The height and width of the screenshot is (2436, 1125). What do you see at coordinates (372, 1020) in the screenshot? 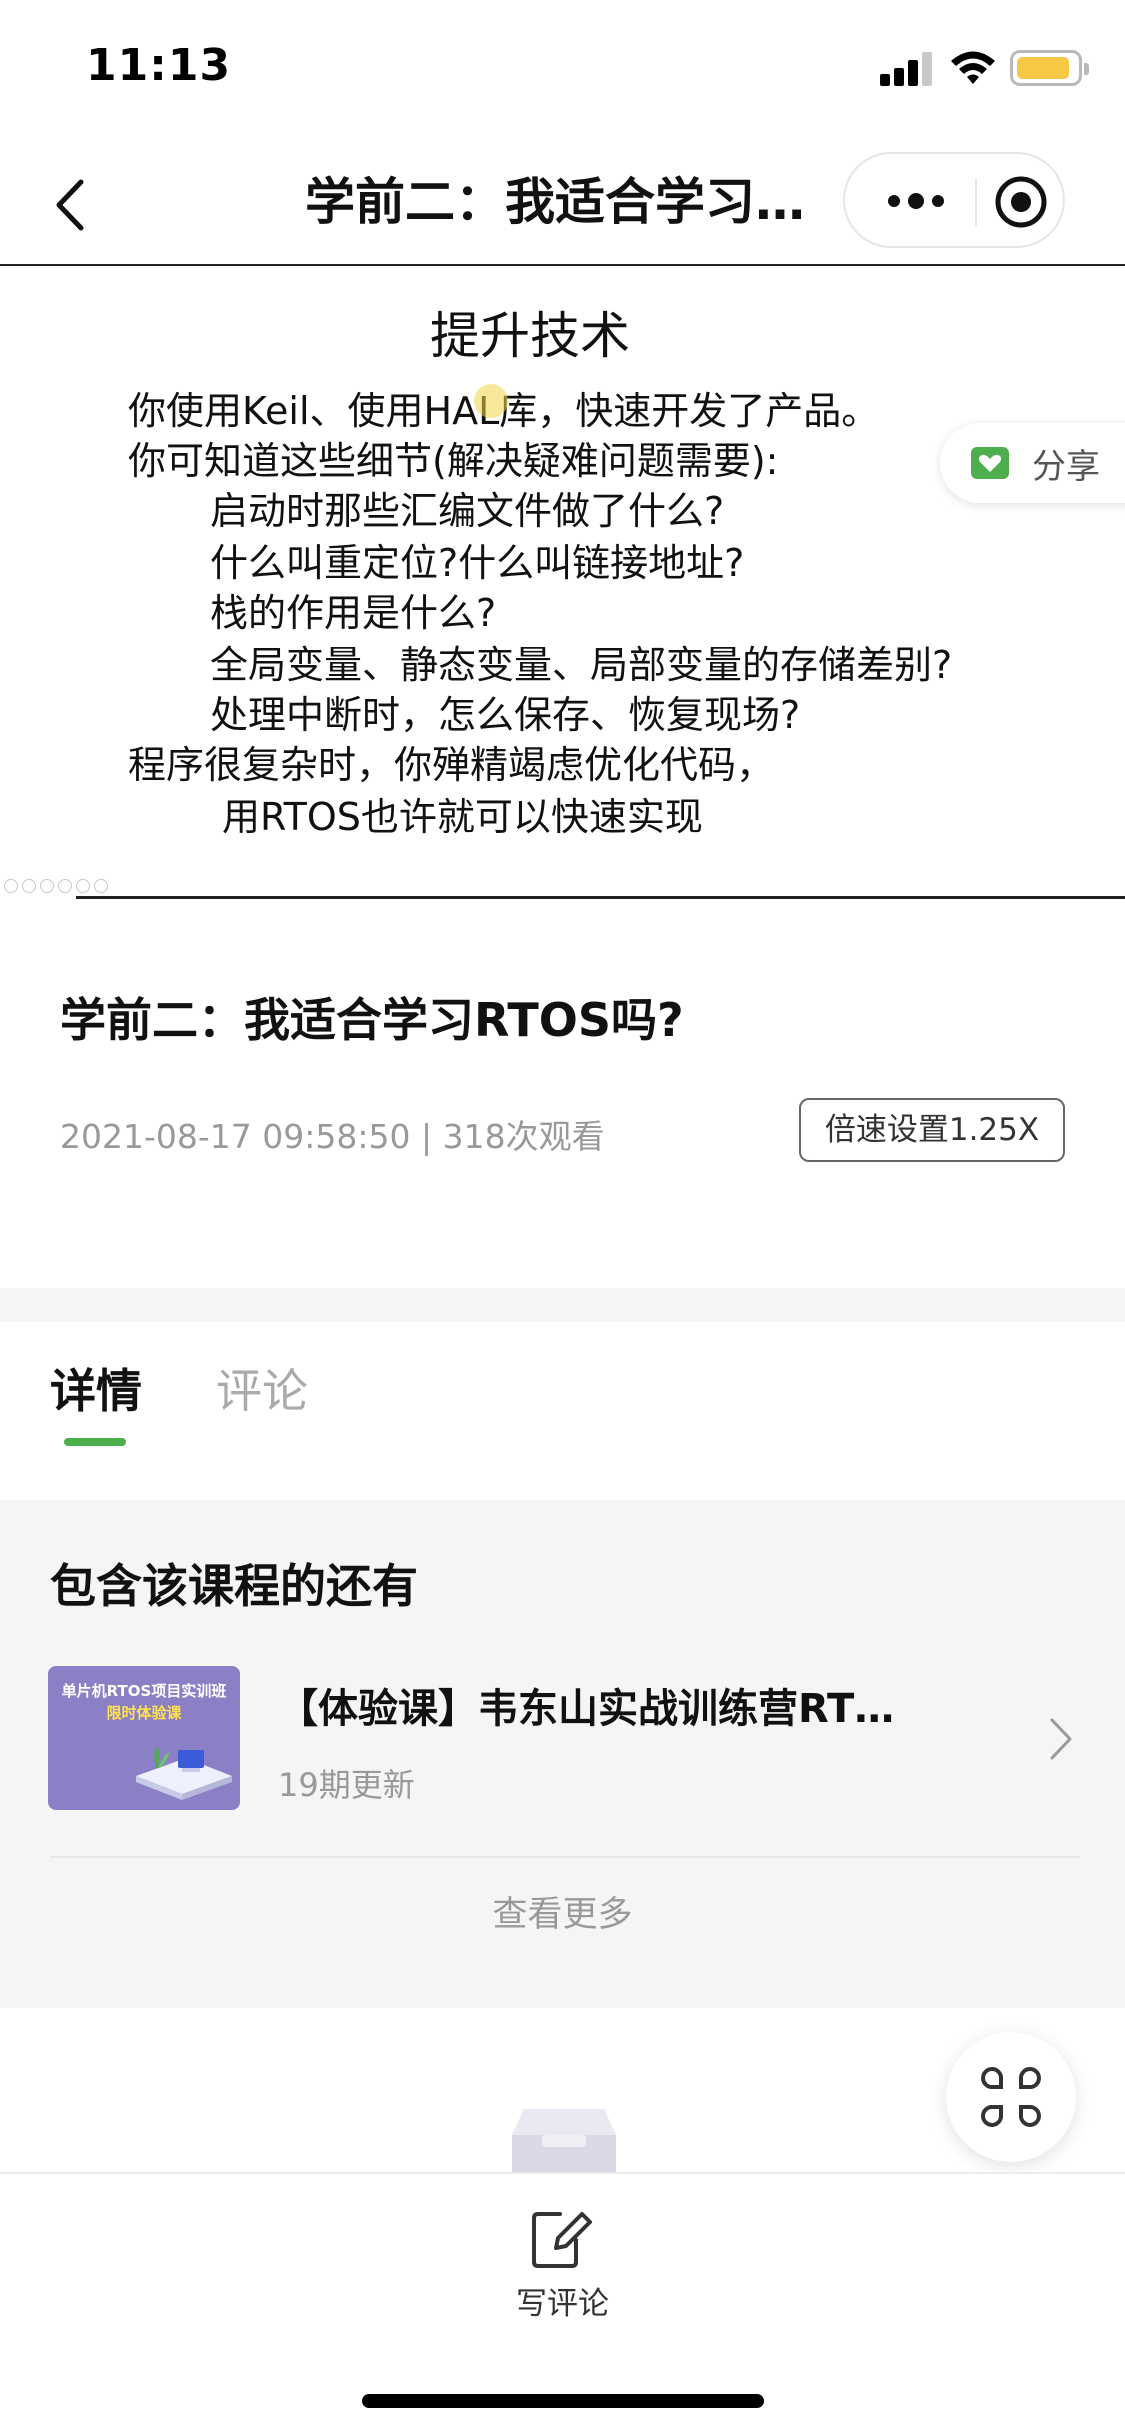
I see `video-title: 学前二：我适合学习RTOS吗?` at bounding box center [372, 1020].